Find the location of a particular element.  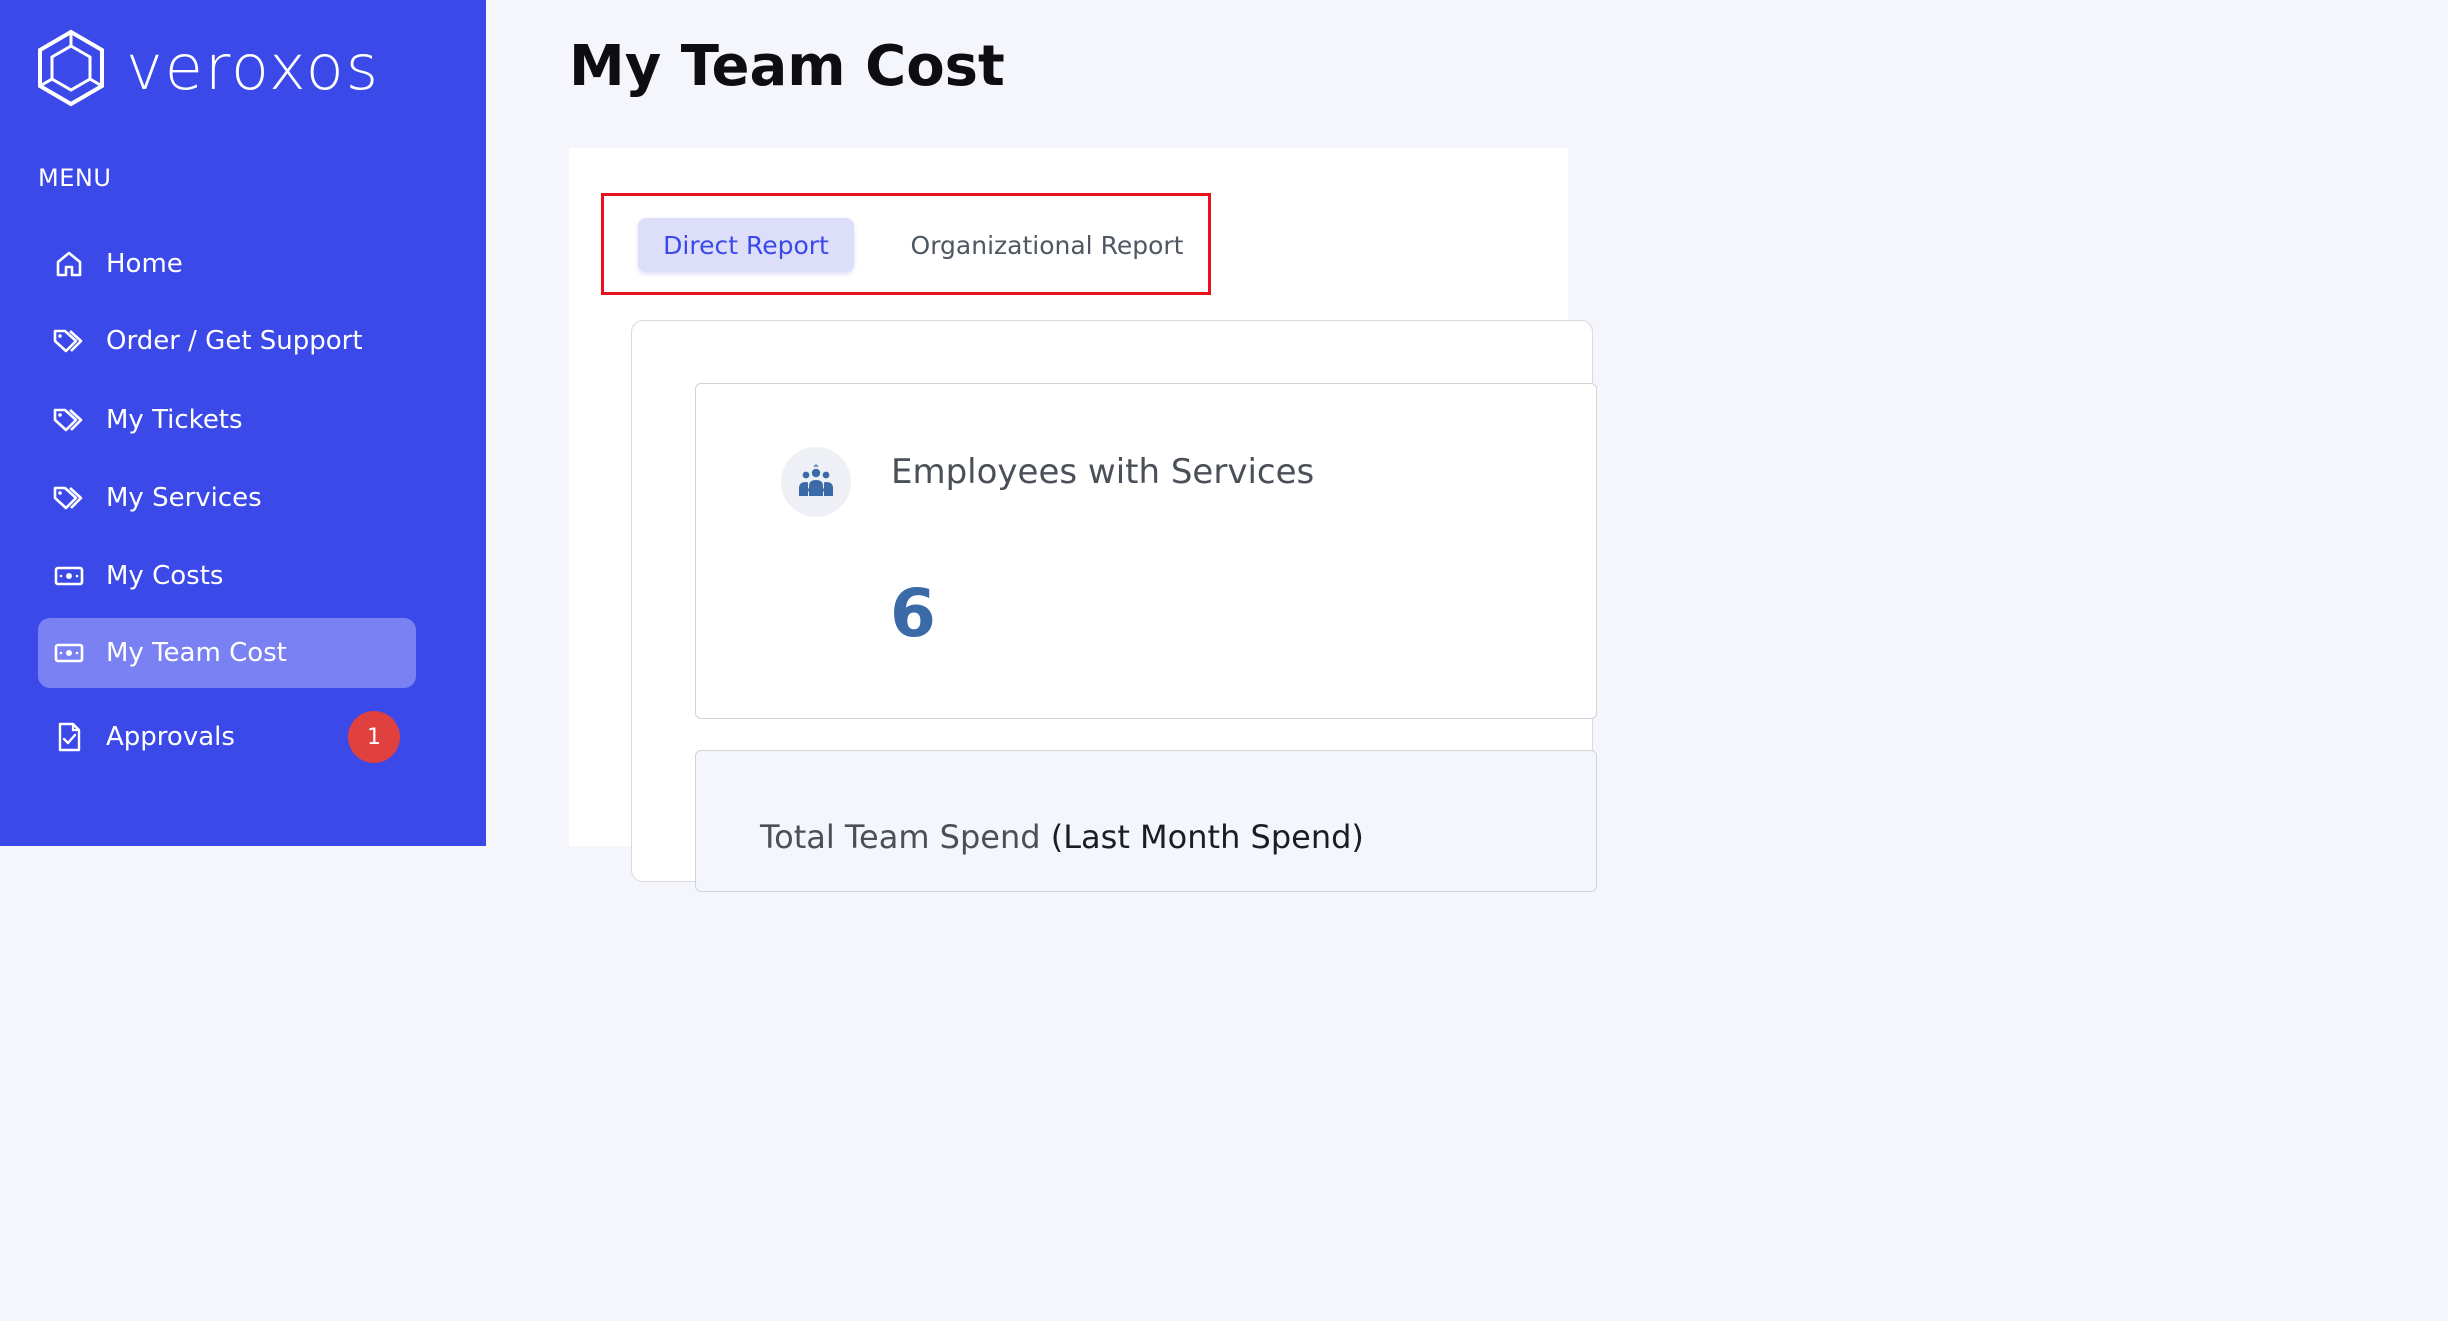

team-icon is located at coordinates (816, 482).